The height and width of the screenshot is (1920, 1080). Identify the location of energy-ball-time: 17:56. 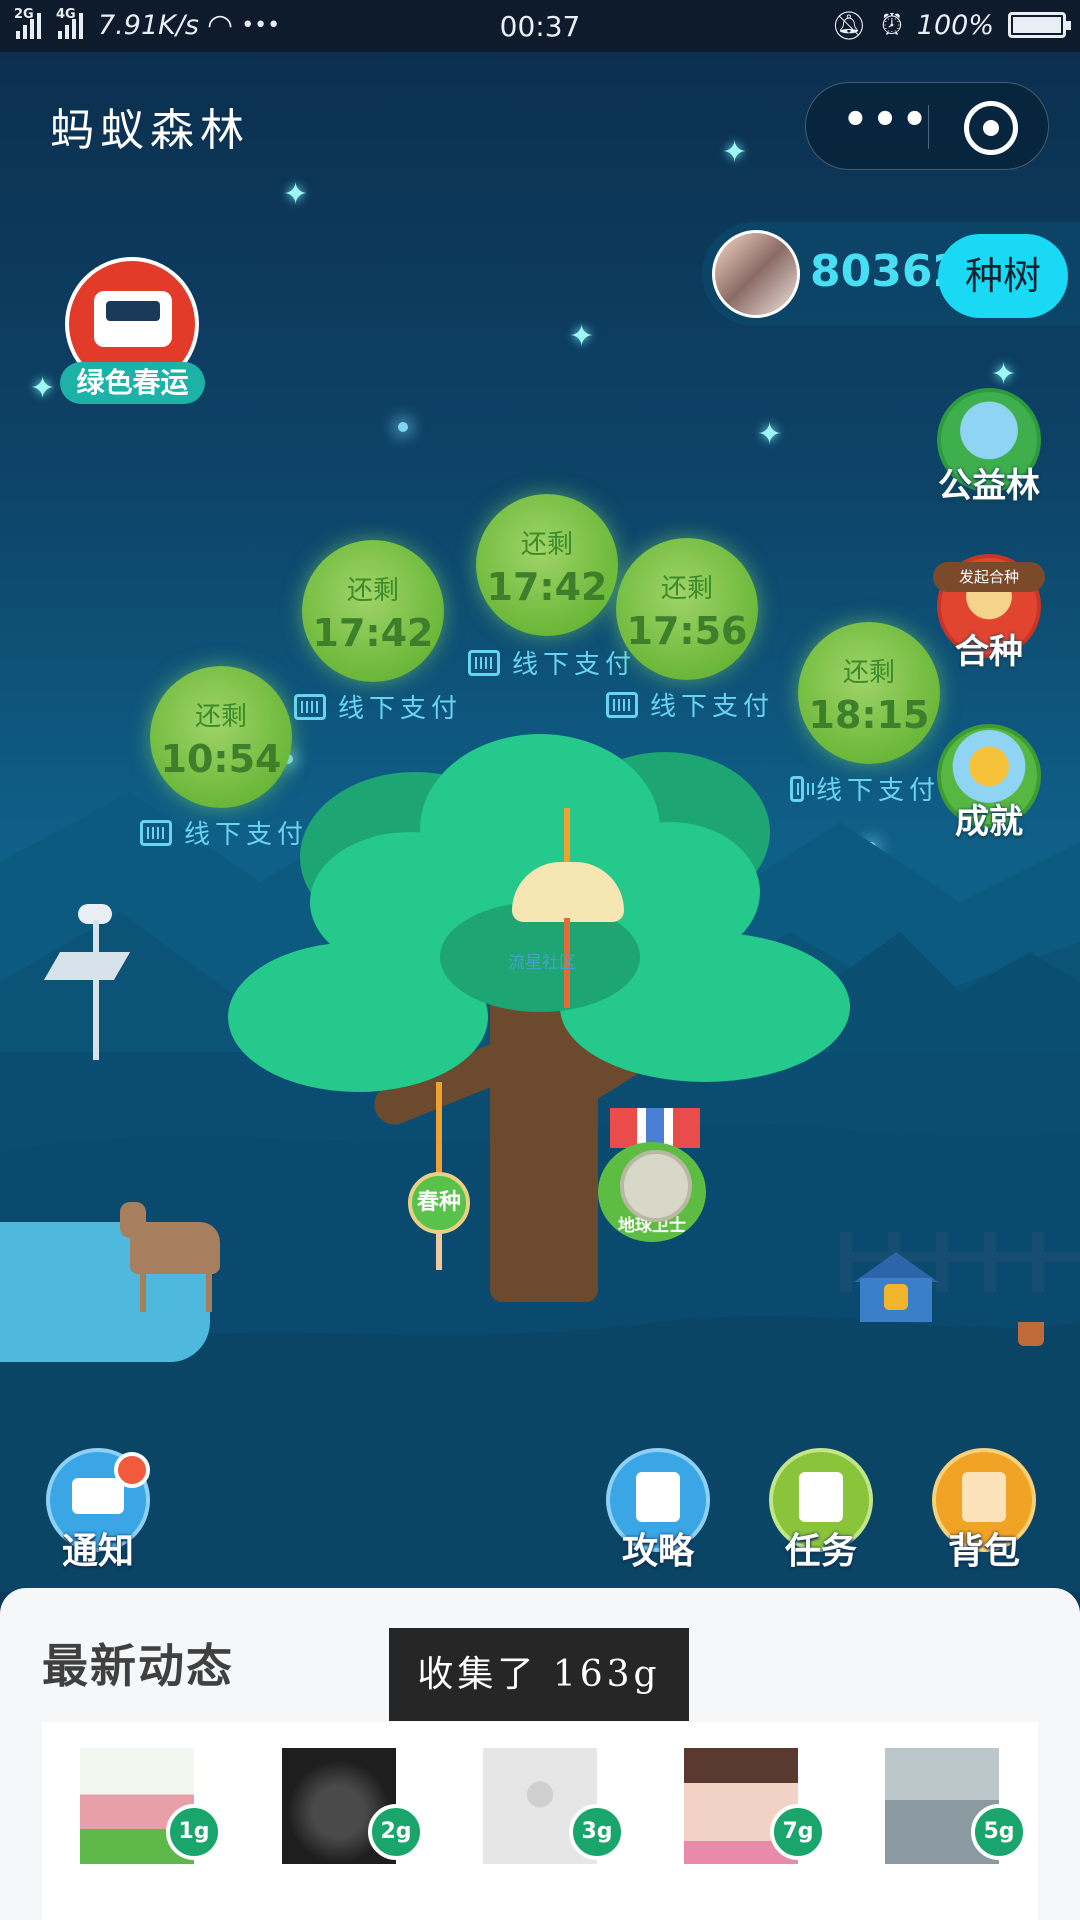
(687, 631).